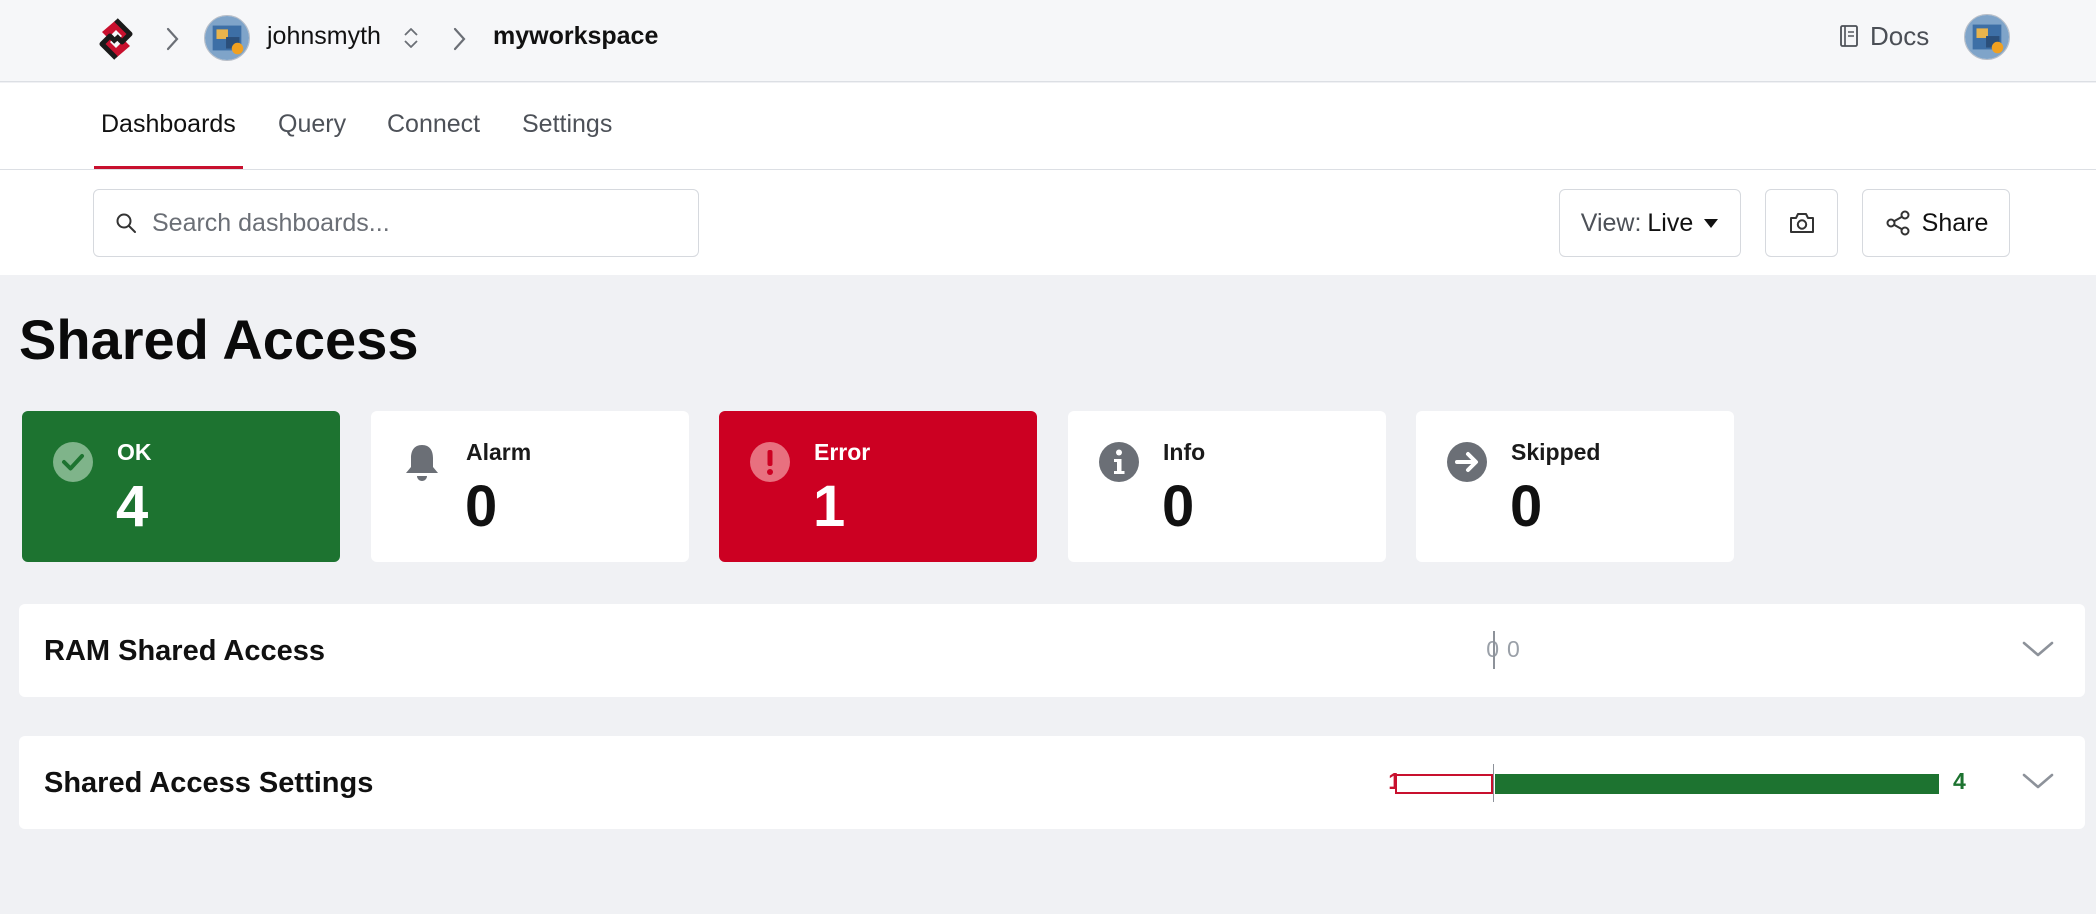 The height and width of the screenshot is (914, 2096). What do you see at coordinates (1048, 222) in the screenshot?
I see `dashboard-toolbar: View: Live Share` at bounding box center [1048, 222].